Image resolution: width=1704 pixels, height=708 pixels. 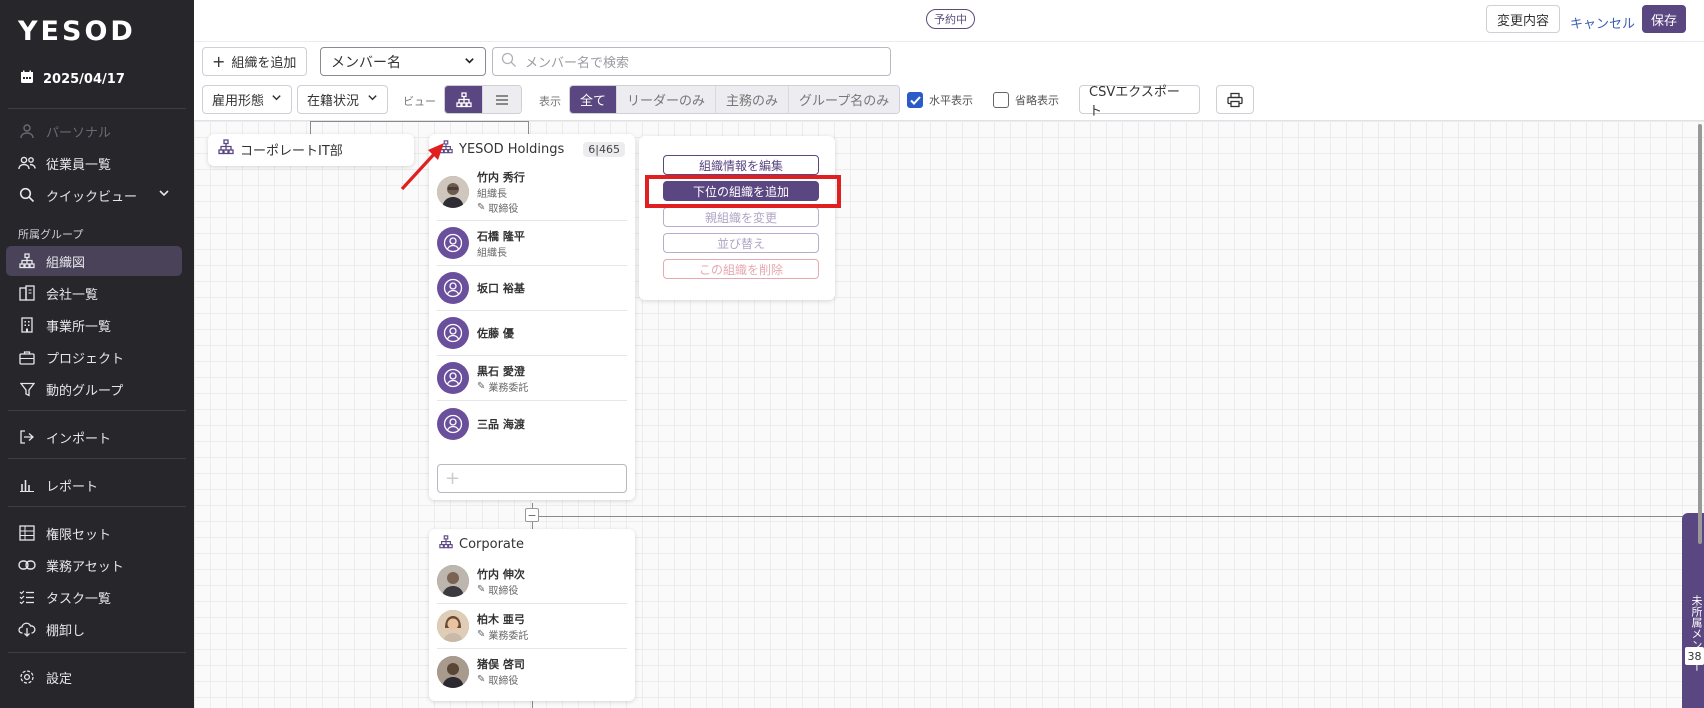 I want to click on calendar-icon, so click(x=27, y=79).